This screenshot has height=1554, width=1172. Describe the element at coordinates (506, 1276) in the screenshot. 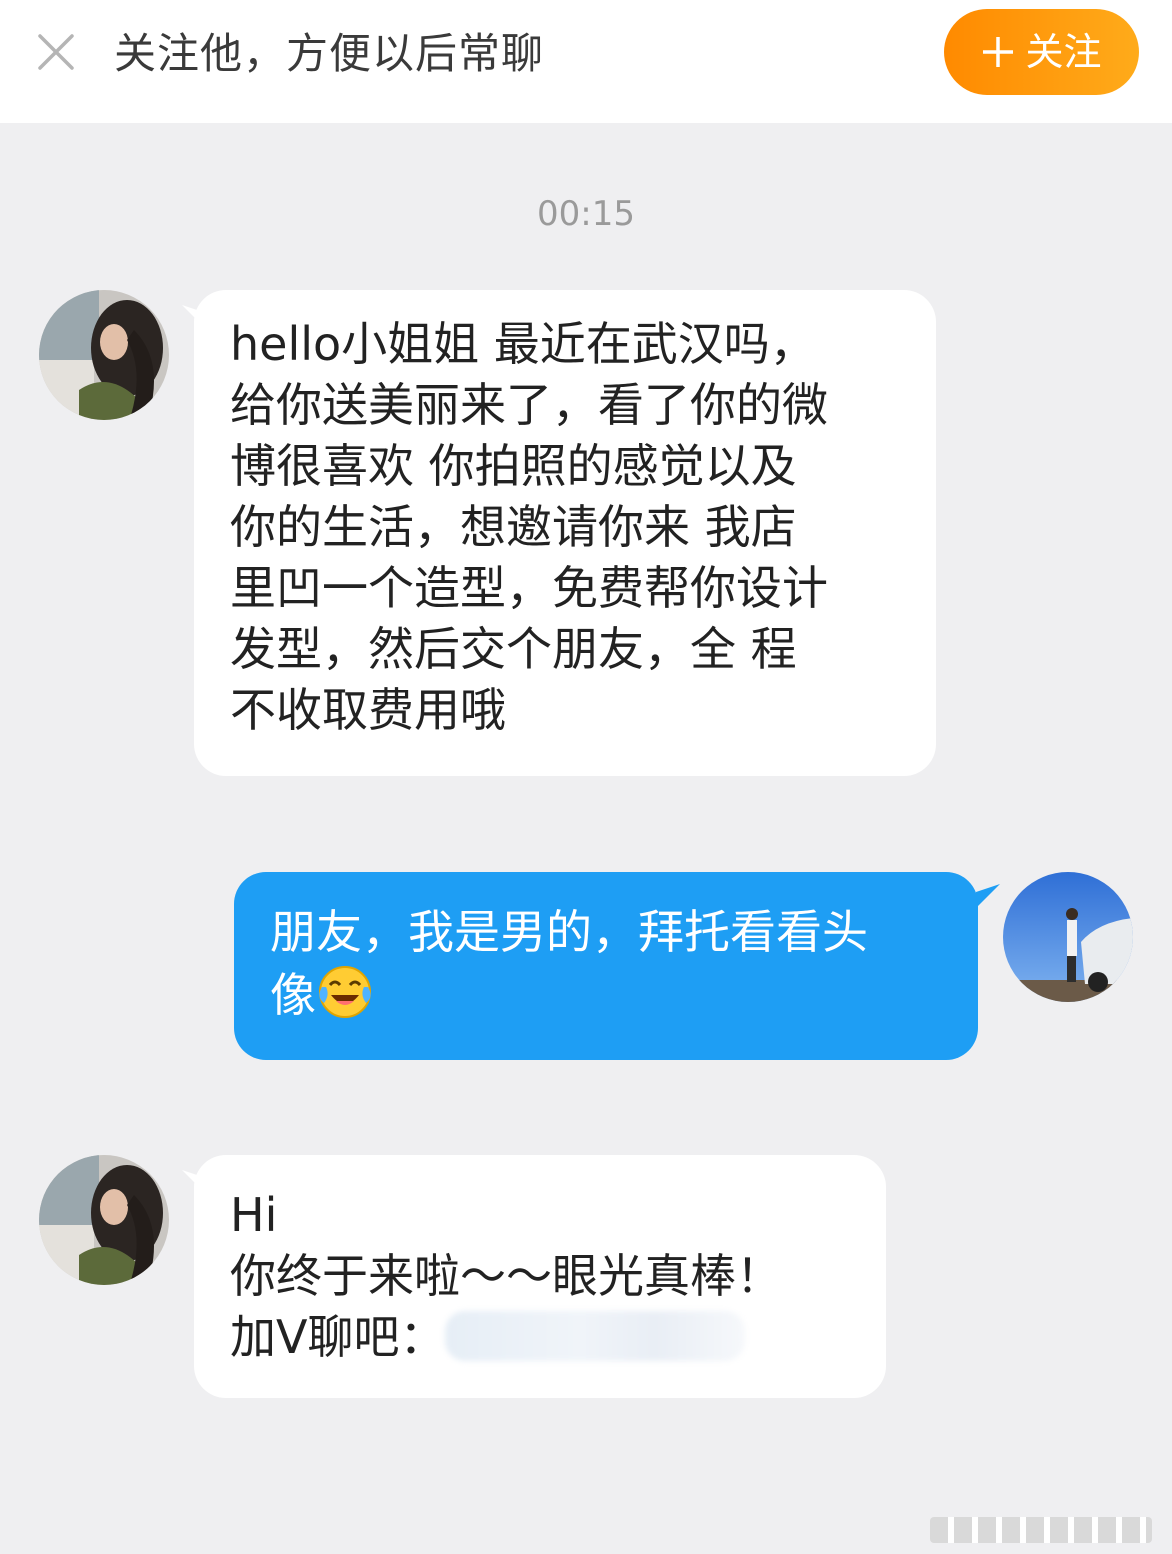

I see `message-text-line: 你终于来啦～～眼光真棒！` at that location.